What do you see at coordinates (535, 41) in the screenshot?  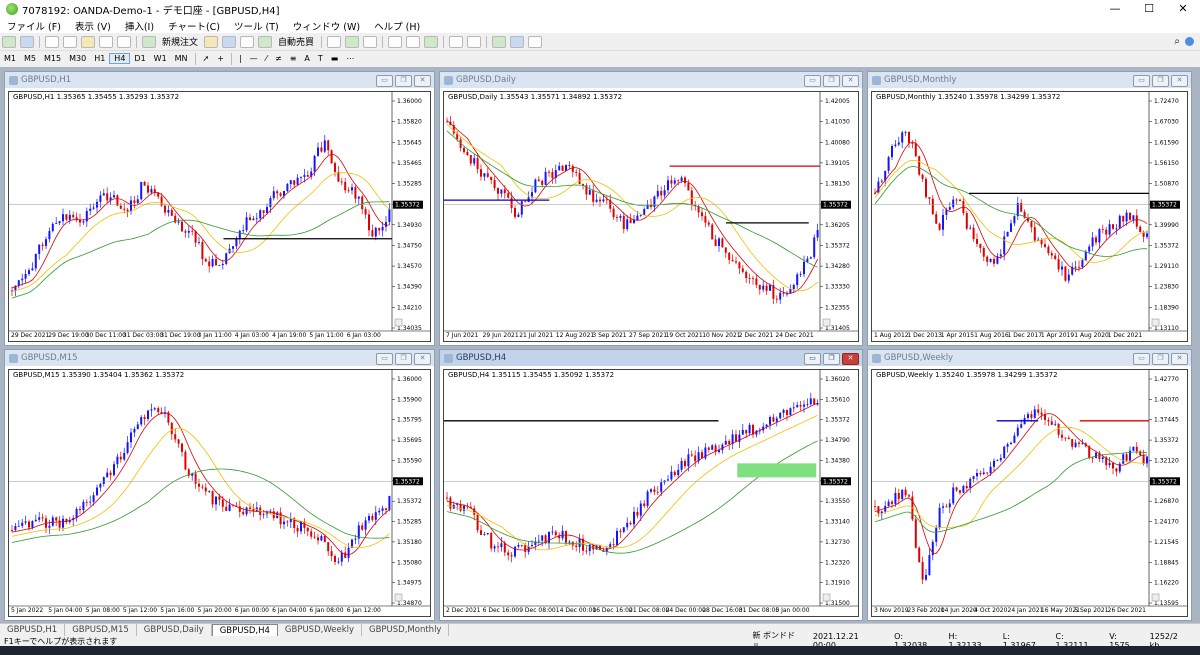 I see `templates-icon` at bounding box center [535, 41].